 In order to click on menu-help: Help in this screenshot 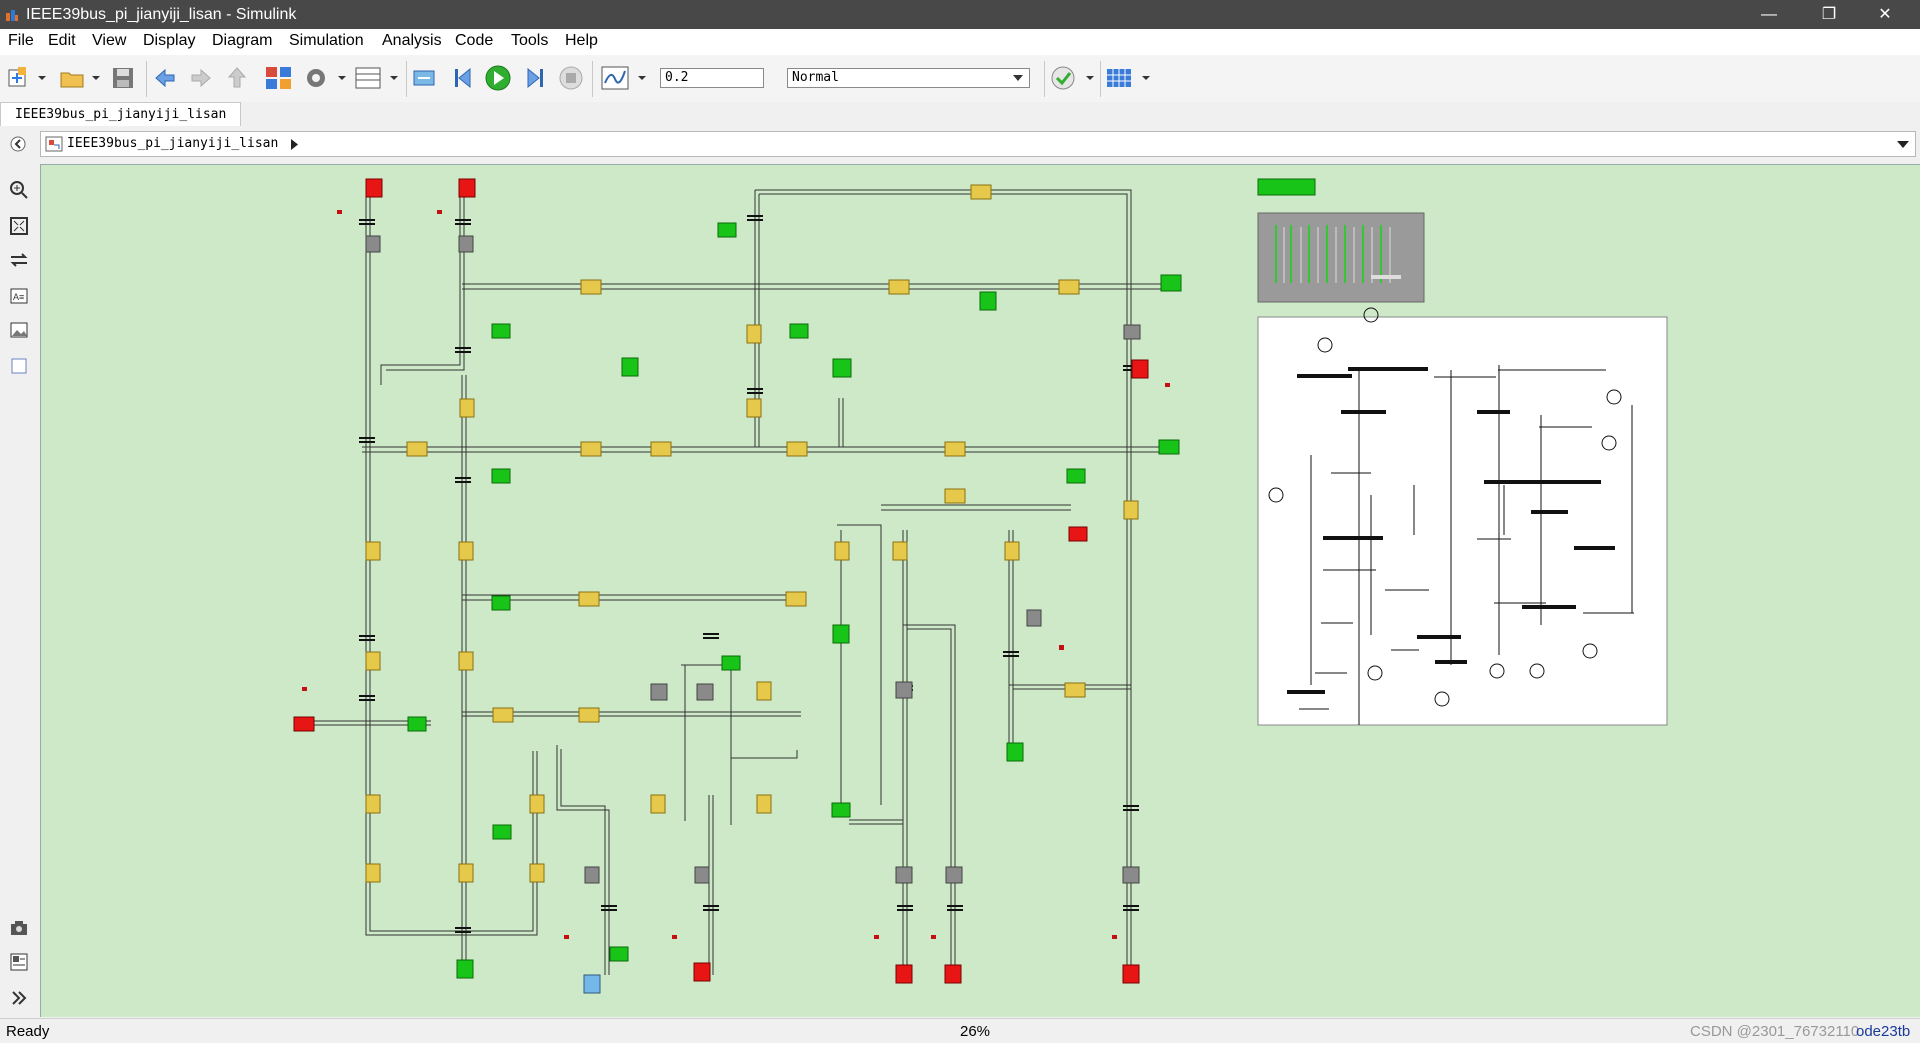, I will do `click(581, 41)`.